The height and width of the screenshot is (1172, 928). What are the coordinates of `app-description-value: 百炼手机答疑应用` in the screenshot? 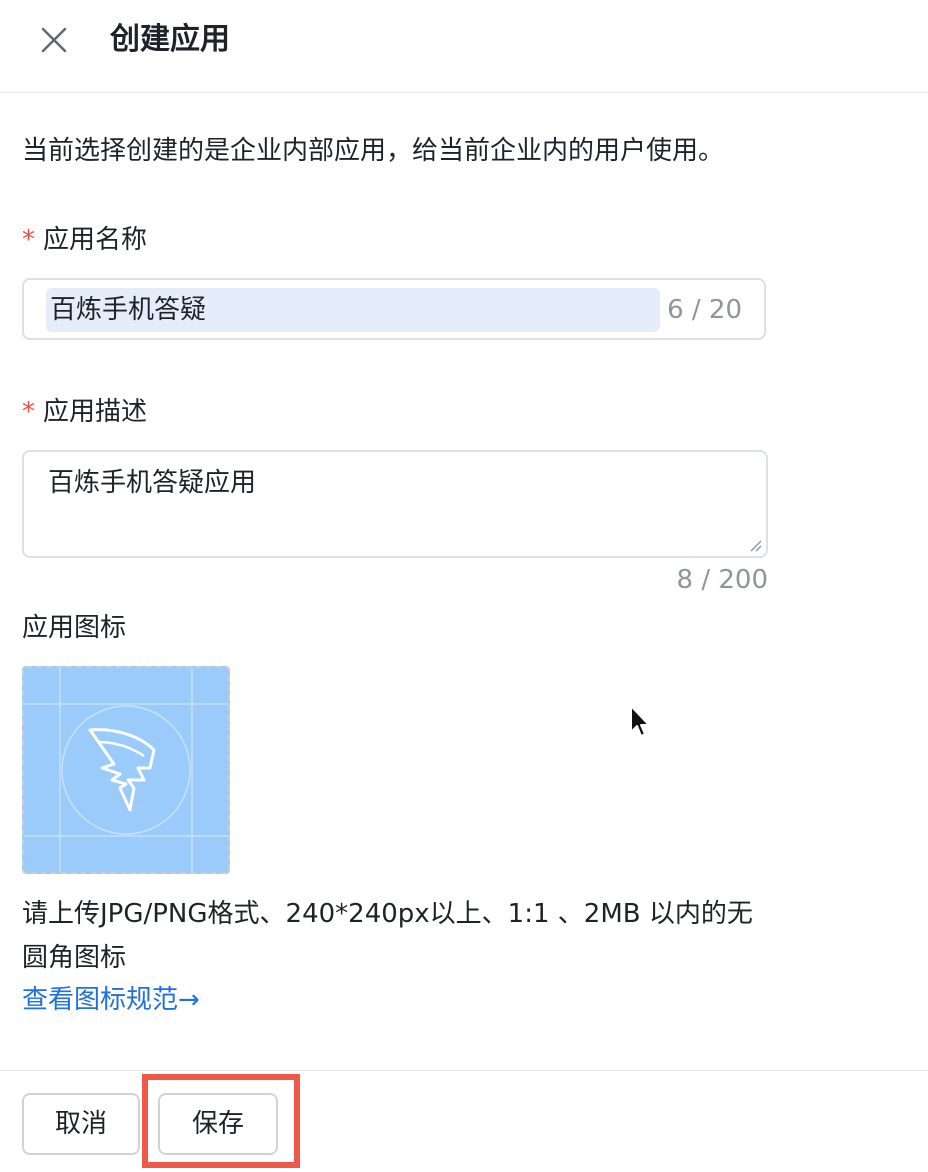 It's located at (152, 483).